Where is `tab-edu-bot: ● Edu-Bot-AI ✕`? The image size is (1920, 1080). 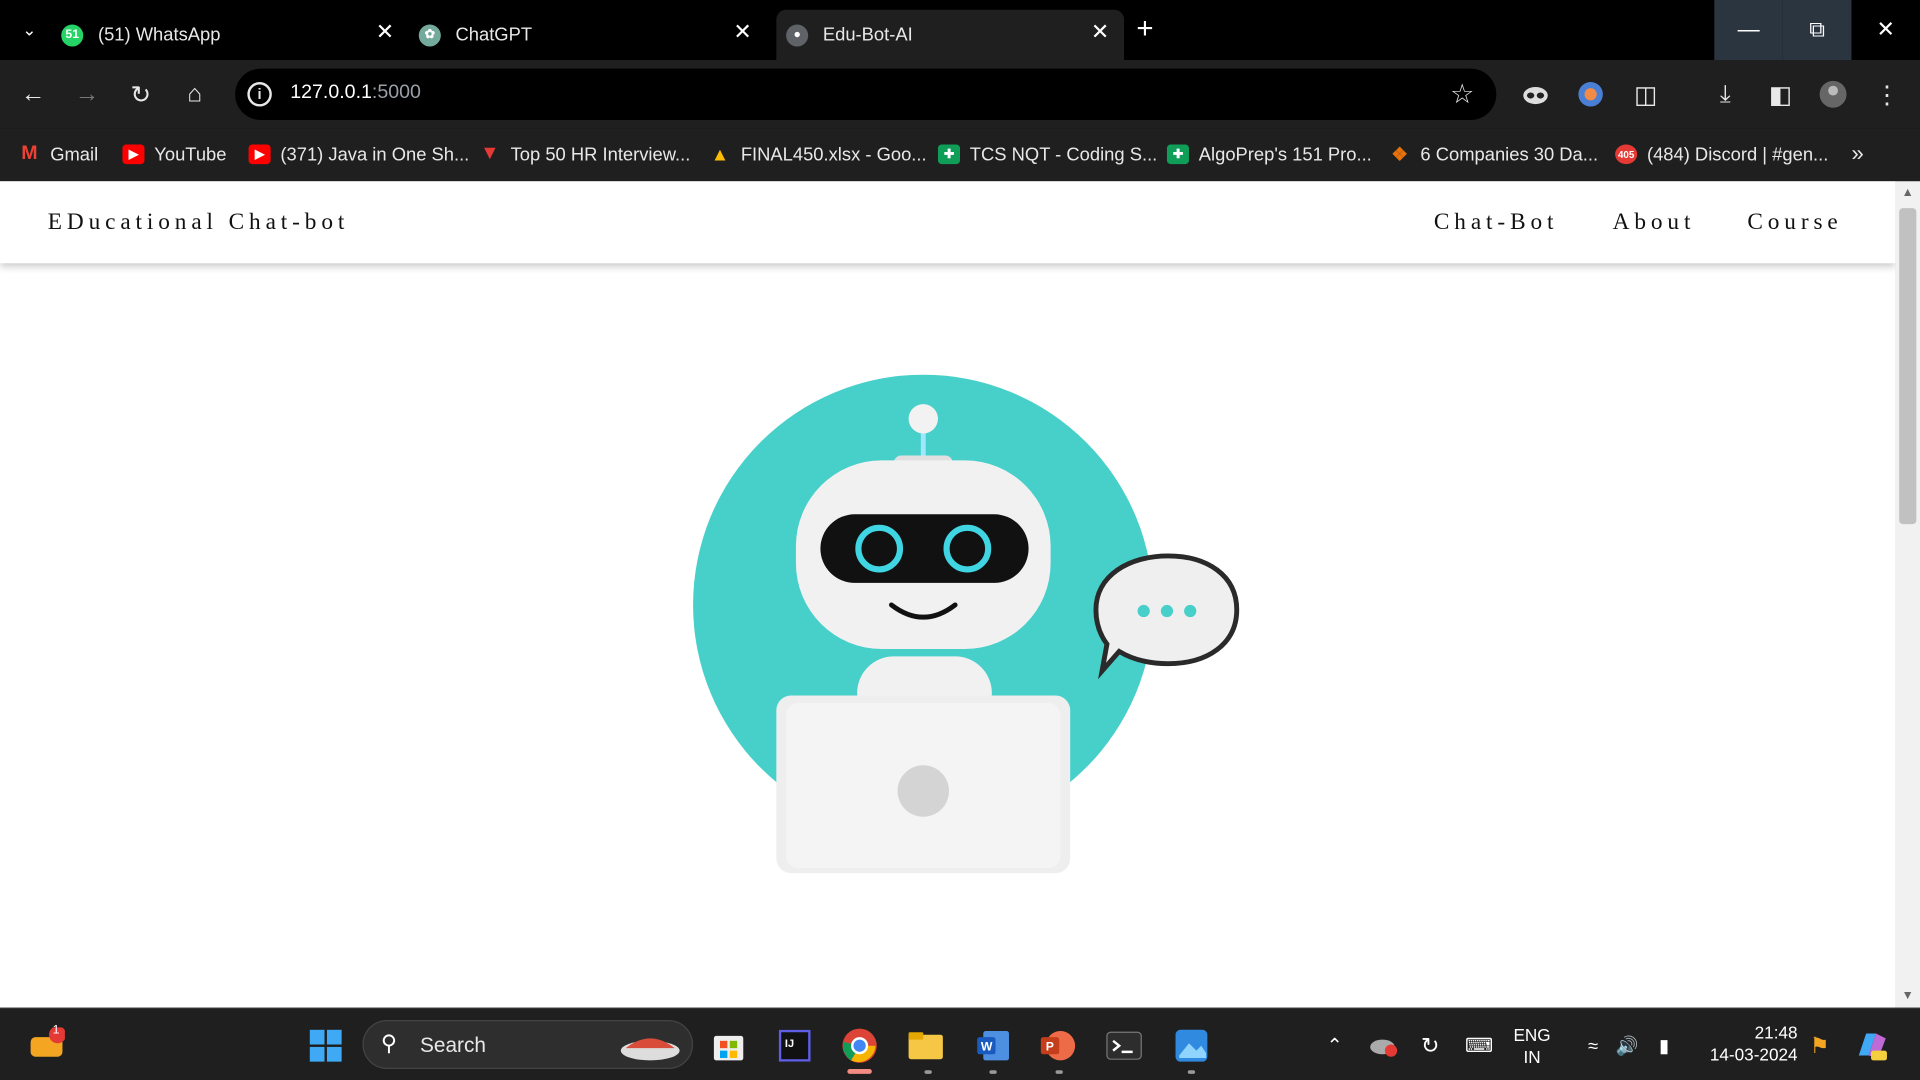 tab-edu-bot: ● Edu-Bot-AI ✕ is located at coordinates (950, 35).